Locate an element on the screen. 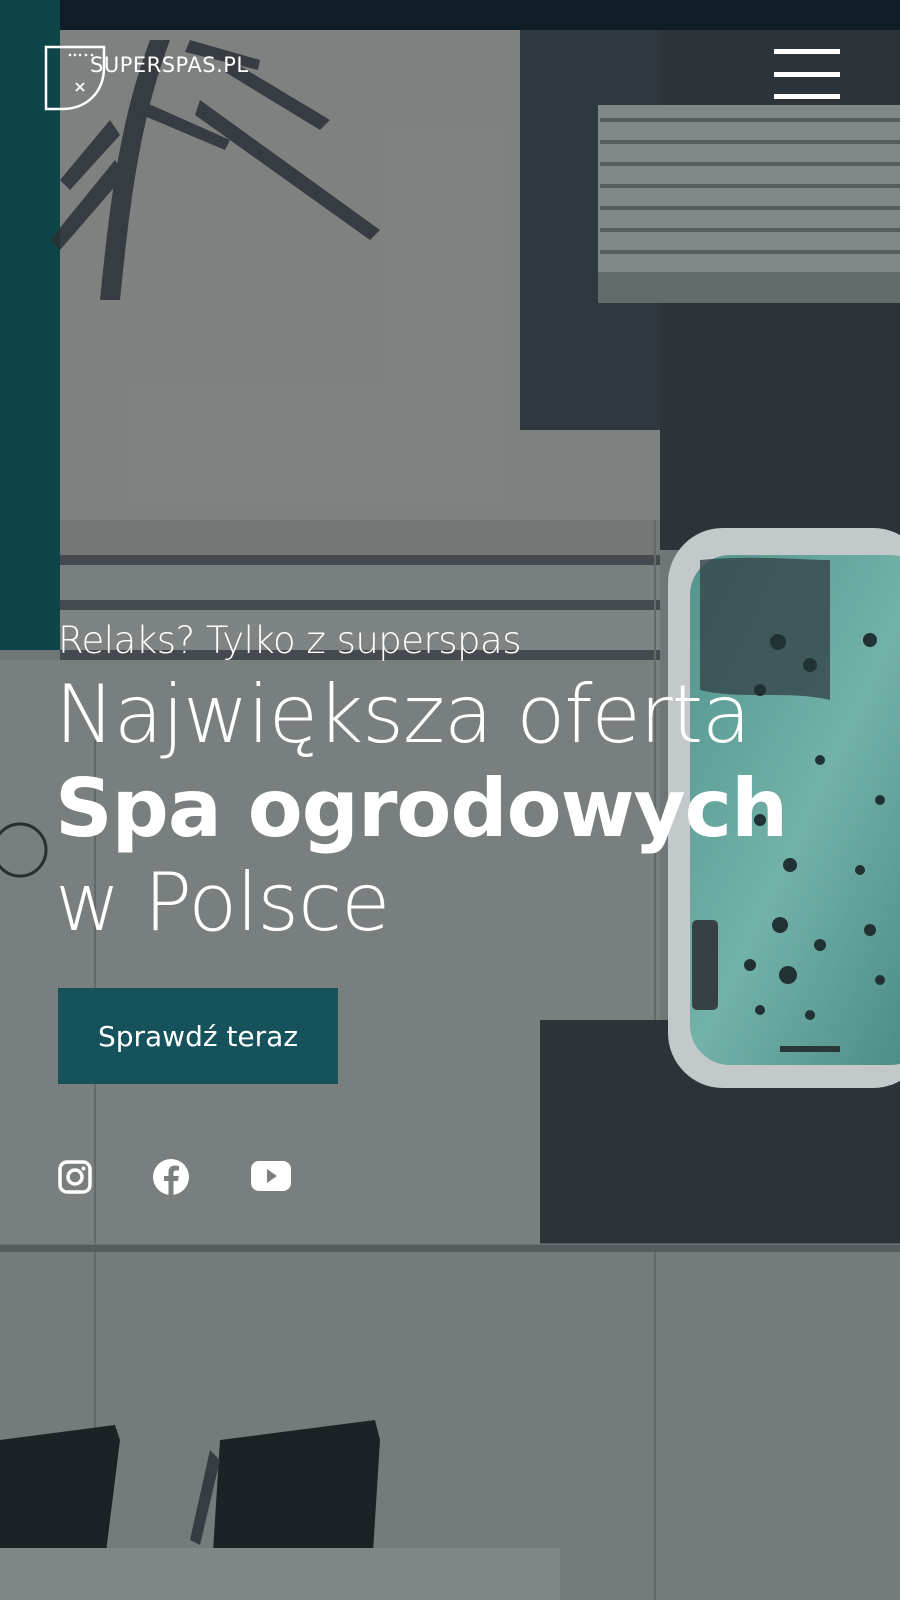 The image size is (900, 1600). hero-tagline: Relaks? Tylko z superspas is located at coordinates (289, 640).